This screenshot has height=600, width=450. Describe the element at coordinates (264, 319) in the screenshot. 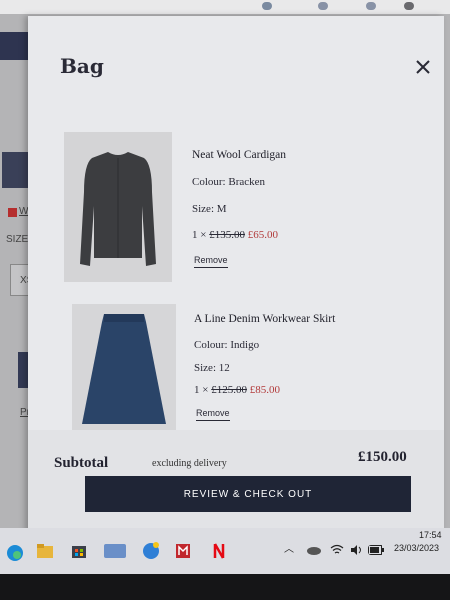

I see `item-name: A Line Denim Workwear Skirt` at that location.